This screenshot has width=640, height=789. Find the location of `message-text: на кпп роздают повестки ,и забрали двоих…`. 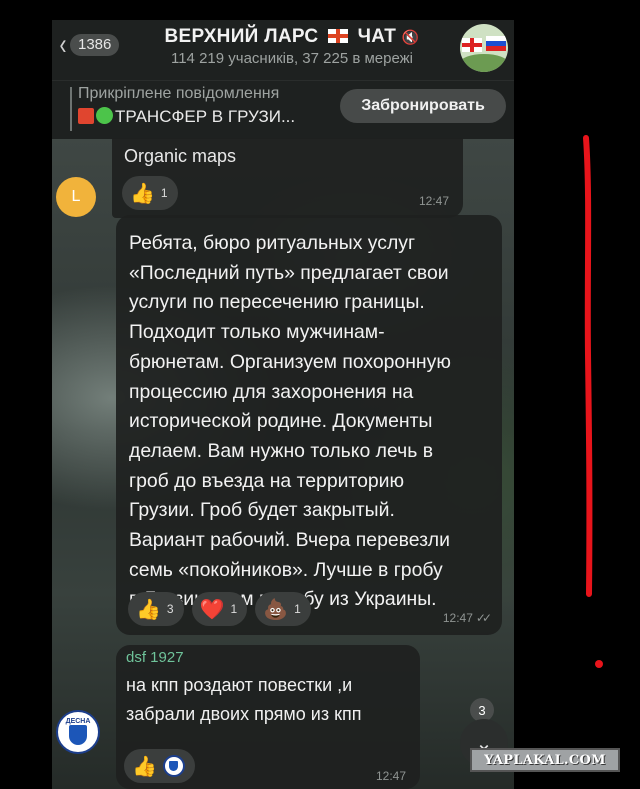

message-text: на кпп роздают повестки ,и забрали двоих… is located at coordinates (244, 699).